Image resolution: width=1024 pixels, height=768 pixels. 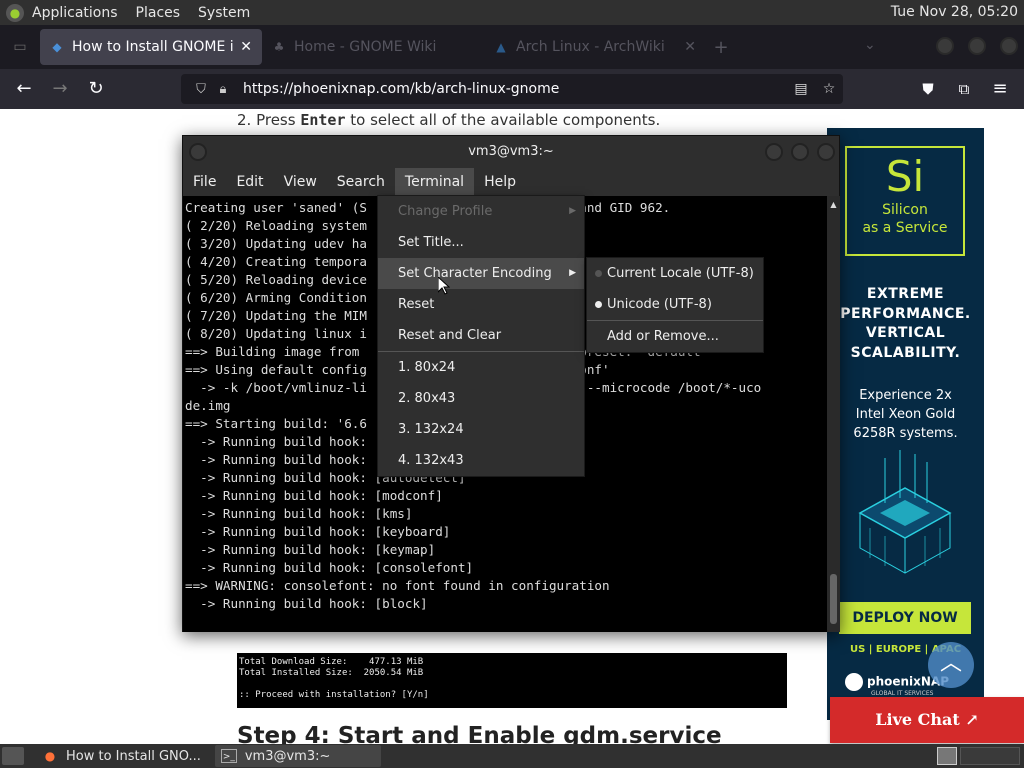 What do you see at coordinates (318, 531) in the screenshot?
I see `terminal-line: -> Running build hook: [keyboard]` at bounding box center [318, 531].